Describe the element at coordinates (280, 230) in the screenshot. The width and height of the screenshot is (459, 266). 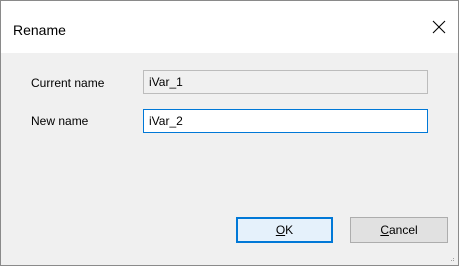
I see `ok-mnemonic: O` at that location.